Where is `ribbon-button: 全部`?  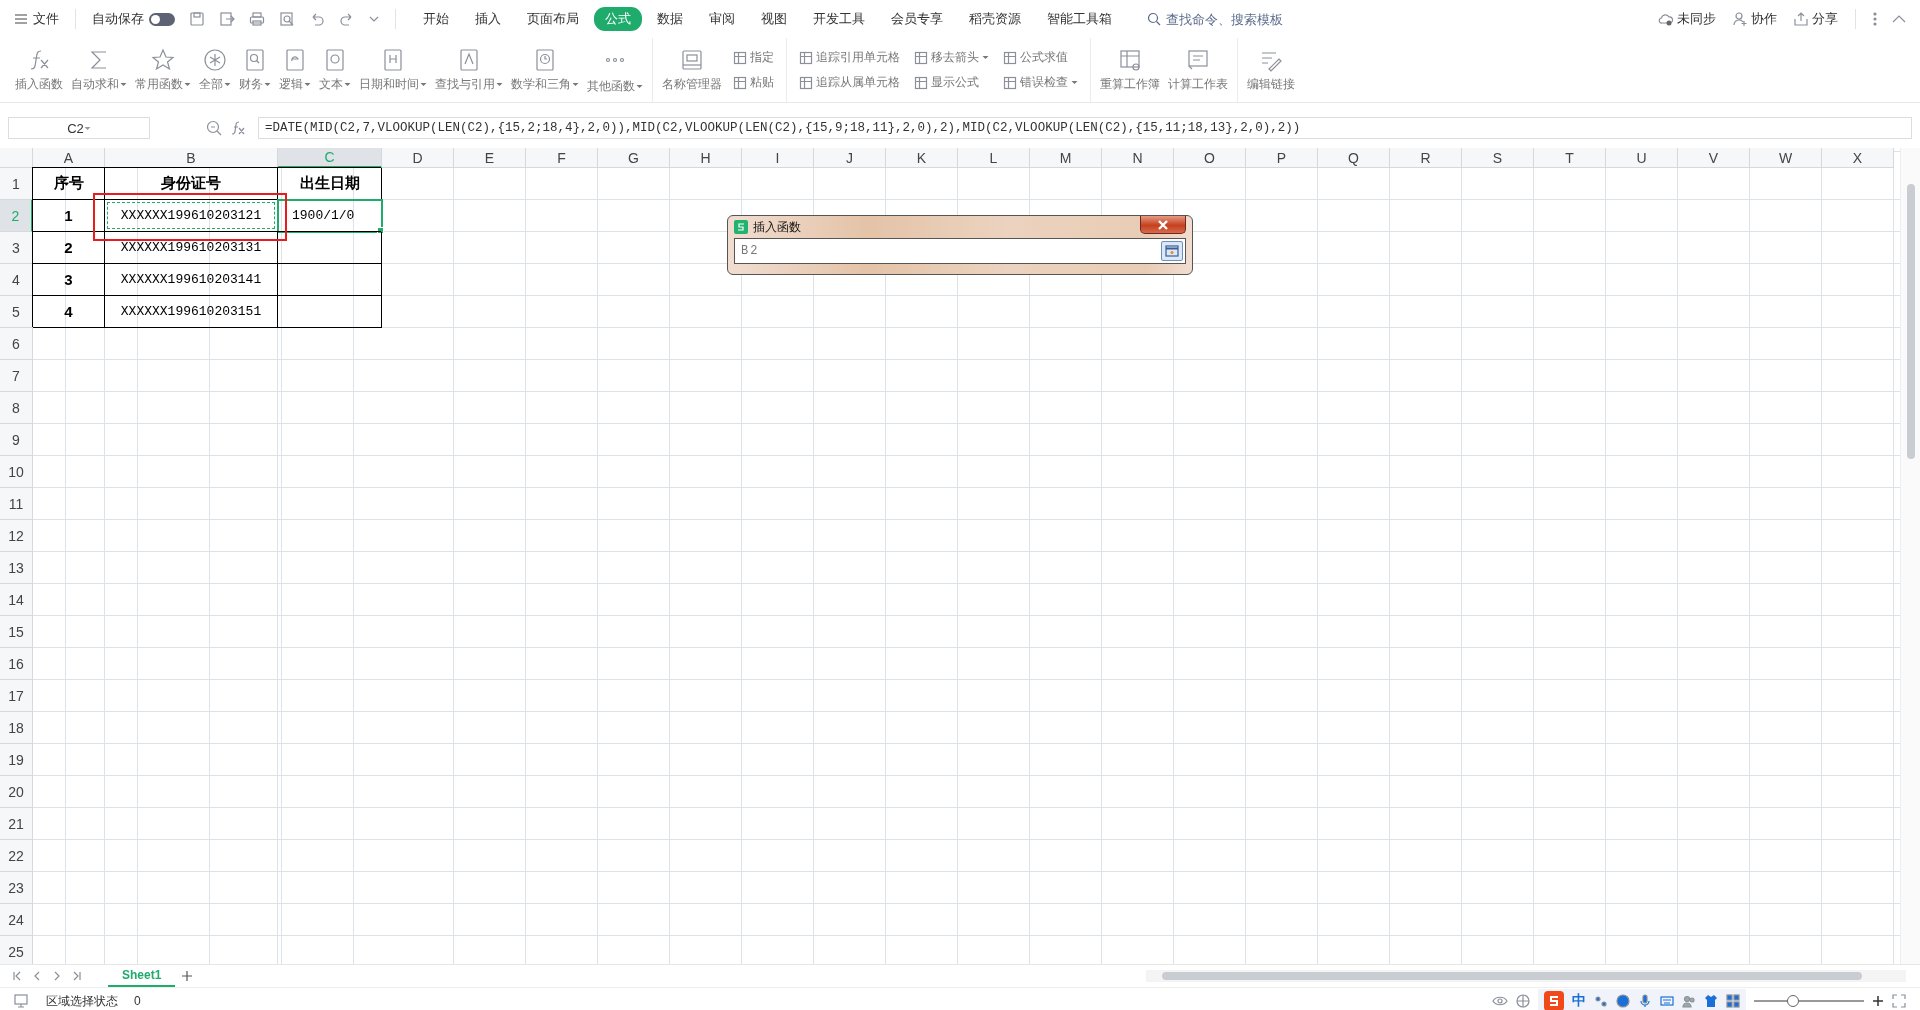 ribbon-button: 全部 is located at coordinates (215, 70).